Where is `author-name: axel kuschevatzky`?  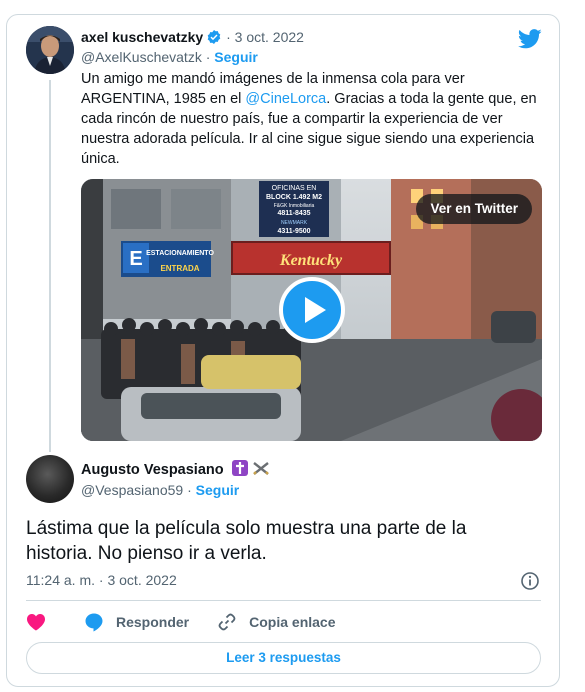 author-name: axel kuschevatzky is located at coordinates (142, 37).